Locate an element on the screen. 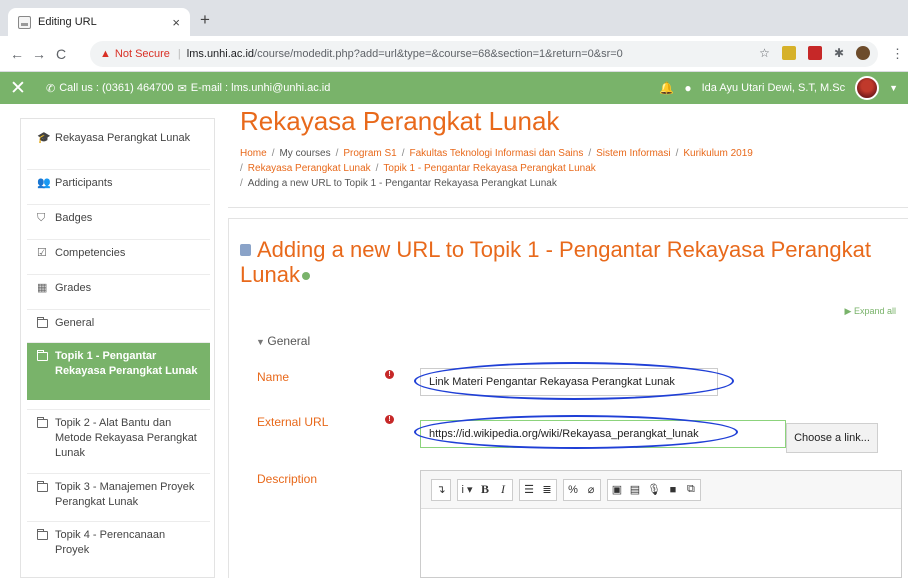 Image resolution: width=908 pixels, height=578 pixels. mail-icon: ✉ is located at coordinates (182, 88).